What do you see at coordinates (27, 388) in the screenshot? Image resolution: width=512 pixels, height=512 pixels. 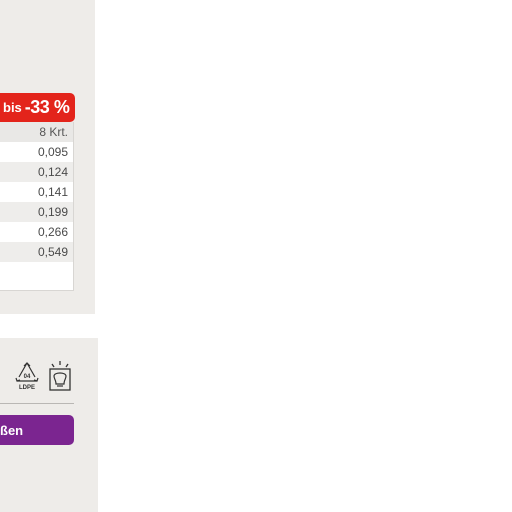 I see `recycle-material: LDPE` at bounding box center [27, 388].